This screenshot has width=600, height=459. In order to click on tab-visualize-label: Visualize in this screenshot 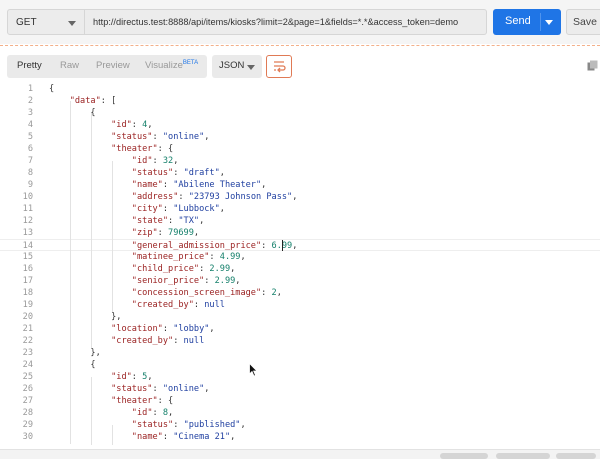, I will do `click(164, 66)`.